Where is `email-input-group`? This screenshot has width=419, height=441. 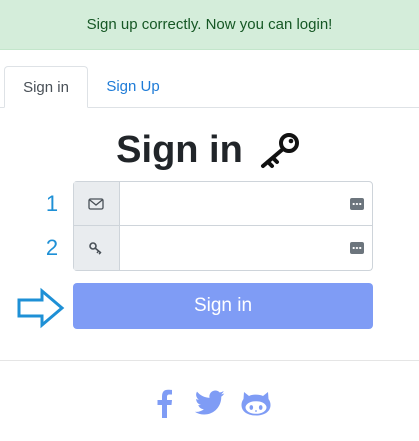
email-input-group is located at coordinates (223, 203).